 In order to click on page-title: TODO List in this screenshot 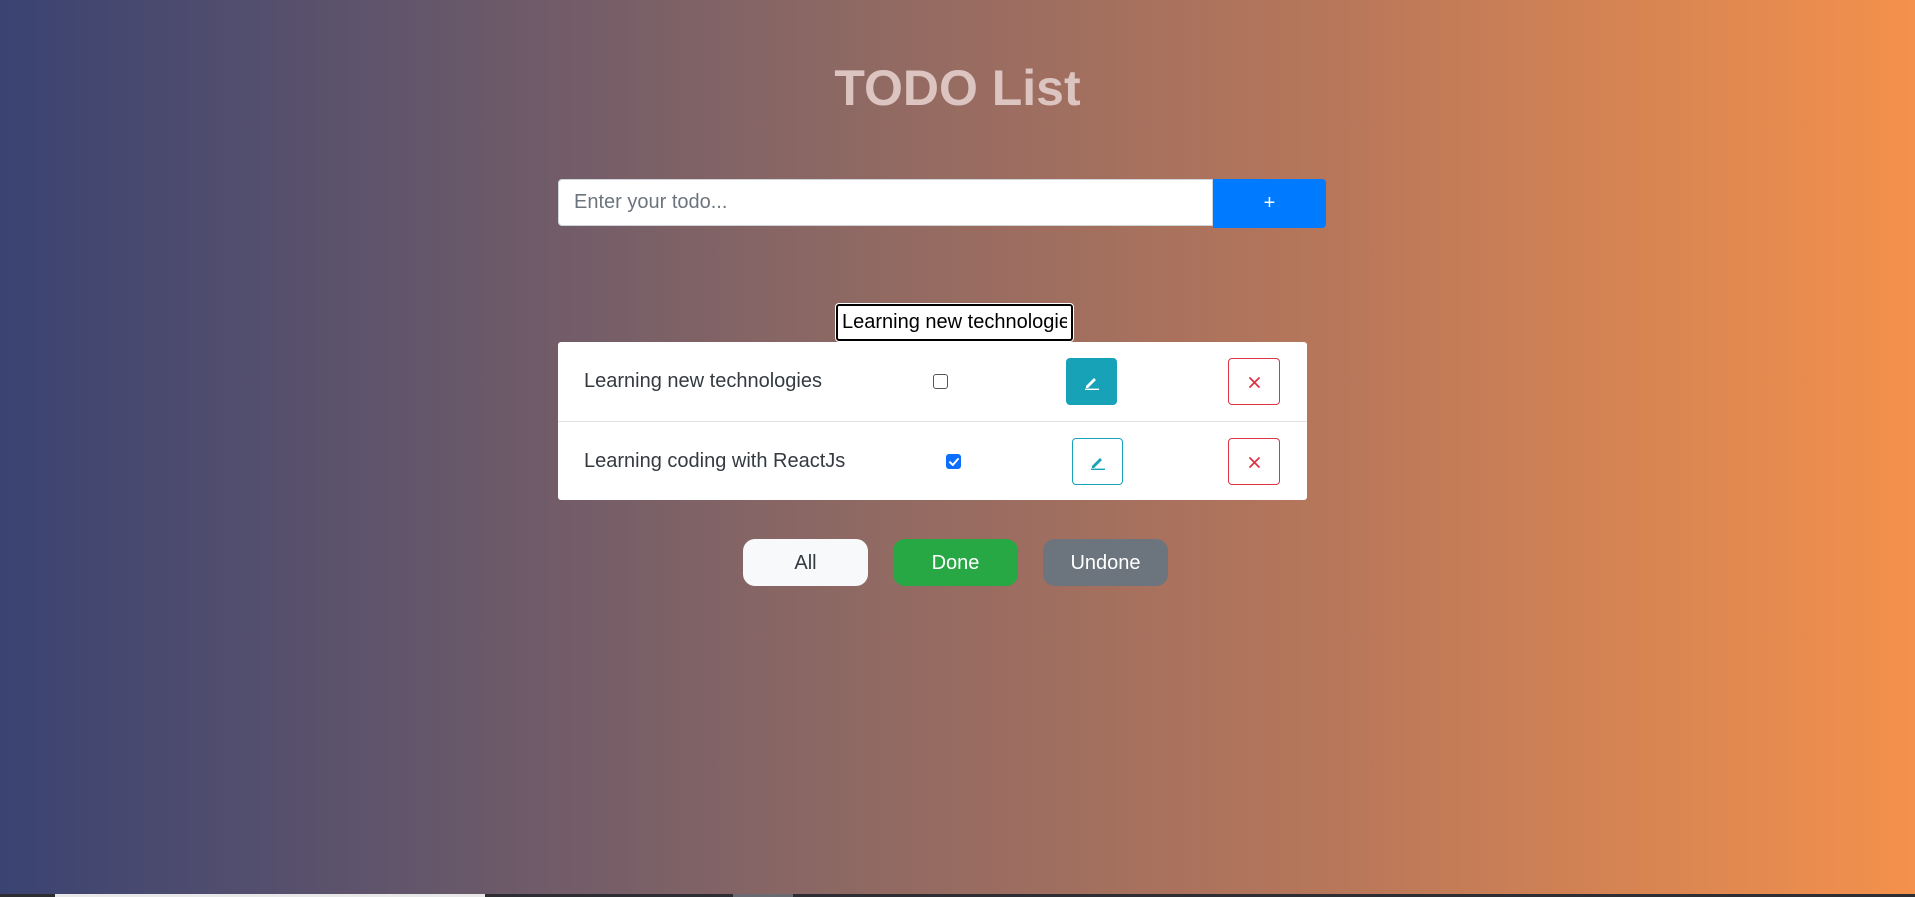, I will do `click(957, 88)`.